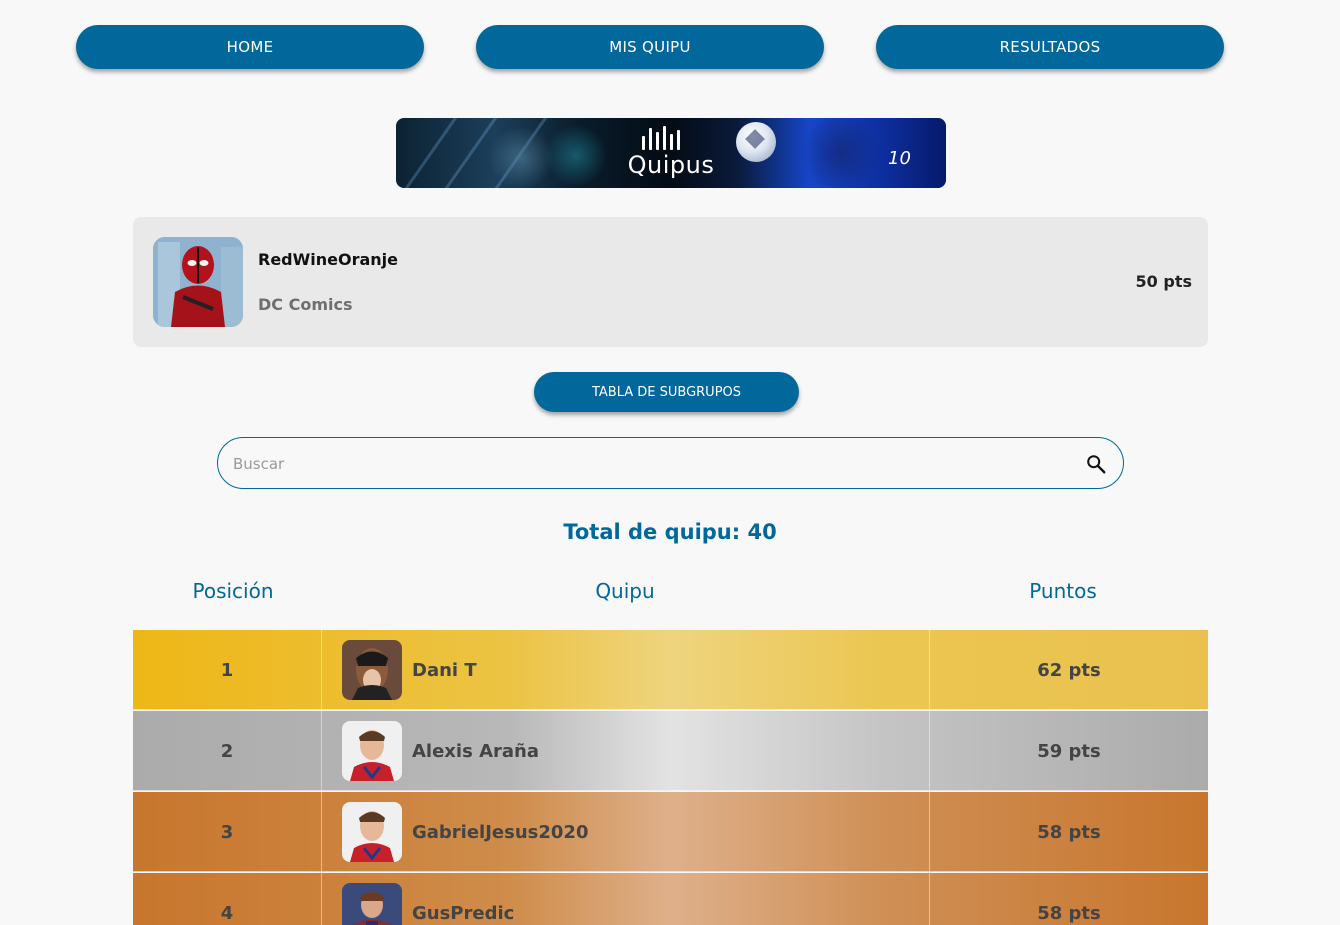  What do you see at coordinates (227, 670) in the screenshot?
I see `row-position: 1` at bounding box center [227, 670].